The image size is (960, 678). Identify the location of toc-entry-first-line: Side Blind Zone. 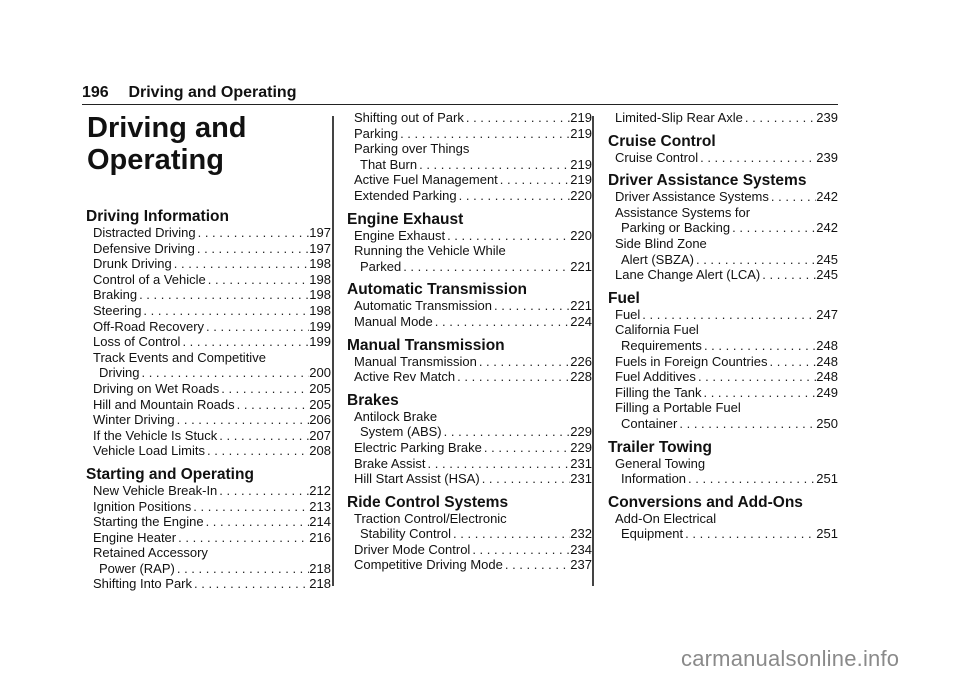
(723, 244).